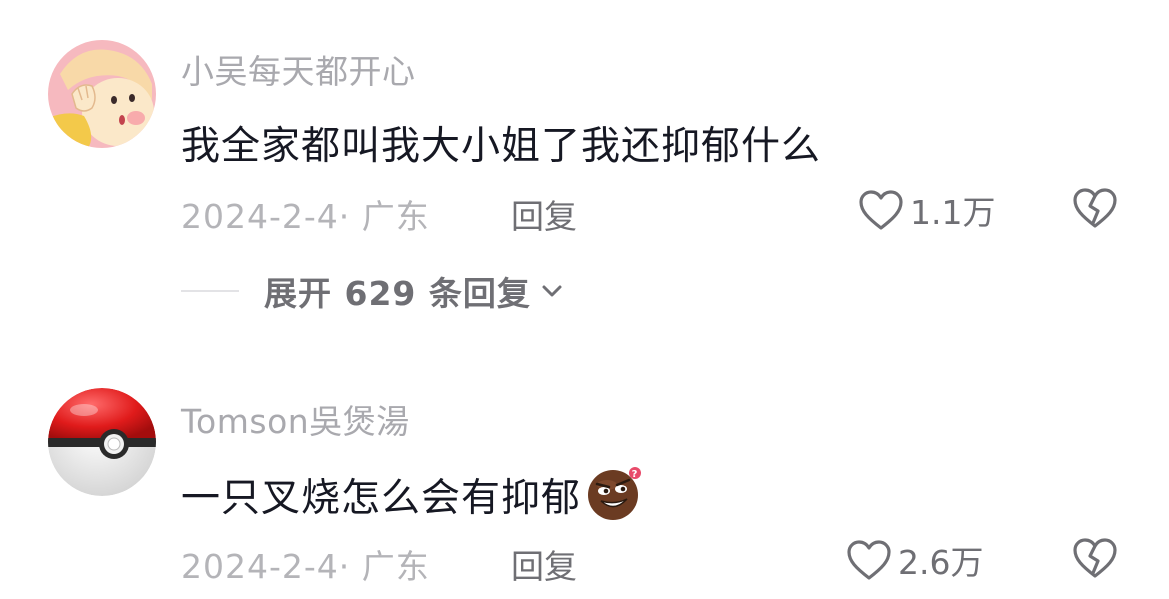 Image resolution: width=1169 pixels, height=599 pixels. I want to click on divider, so click(210, 291).